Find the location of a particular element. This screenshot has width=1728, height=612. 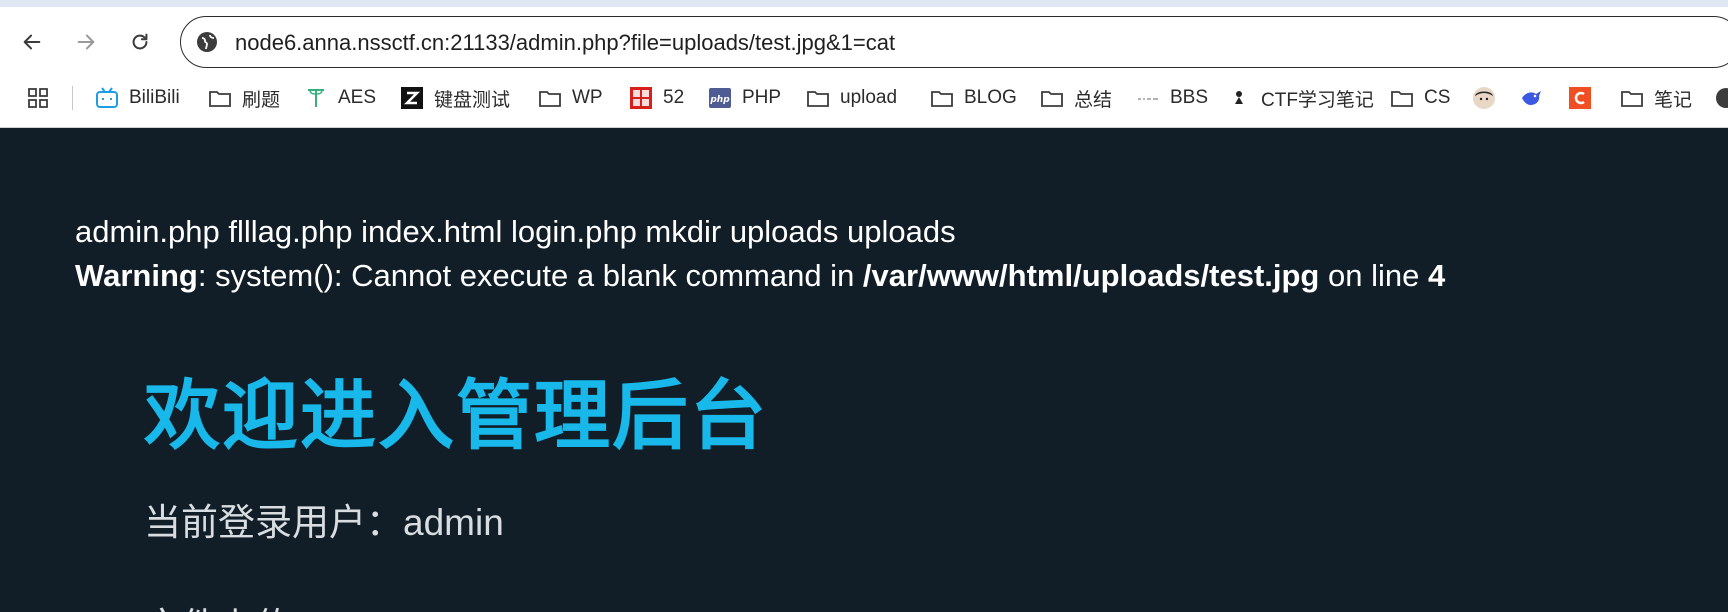

warning-line-number: 4 is located at coordinates (1436, 275).